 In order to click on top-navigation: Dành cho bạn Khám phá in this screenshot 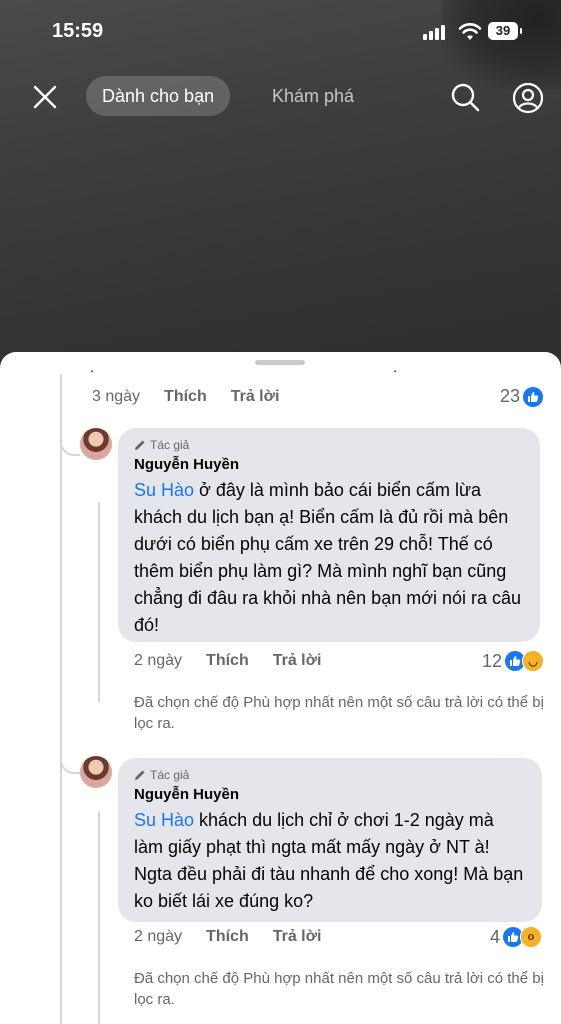, I will do `click(280, 96)`.